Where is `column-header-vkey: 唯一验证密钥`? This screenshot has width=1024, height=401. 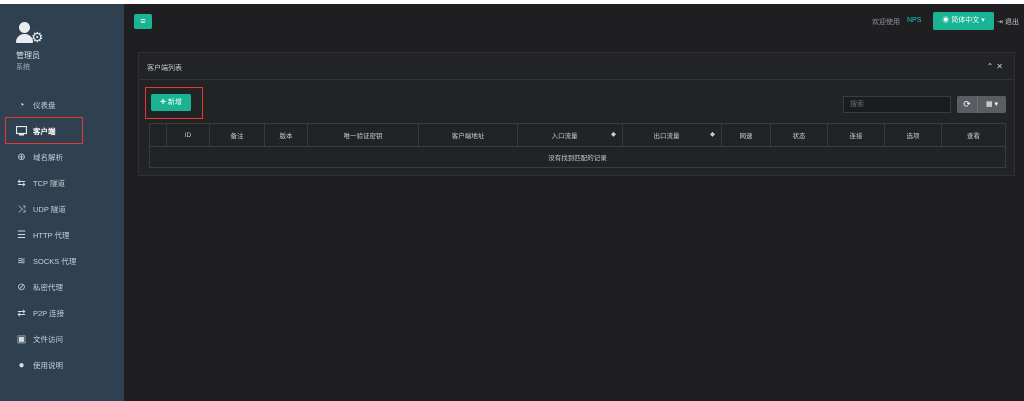
column-header-vkey: 唯一验证密钥 is located at coordinates (363, 135).